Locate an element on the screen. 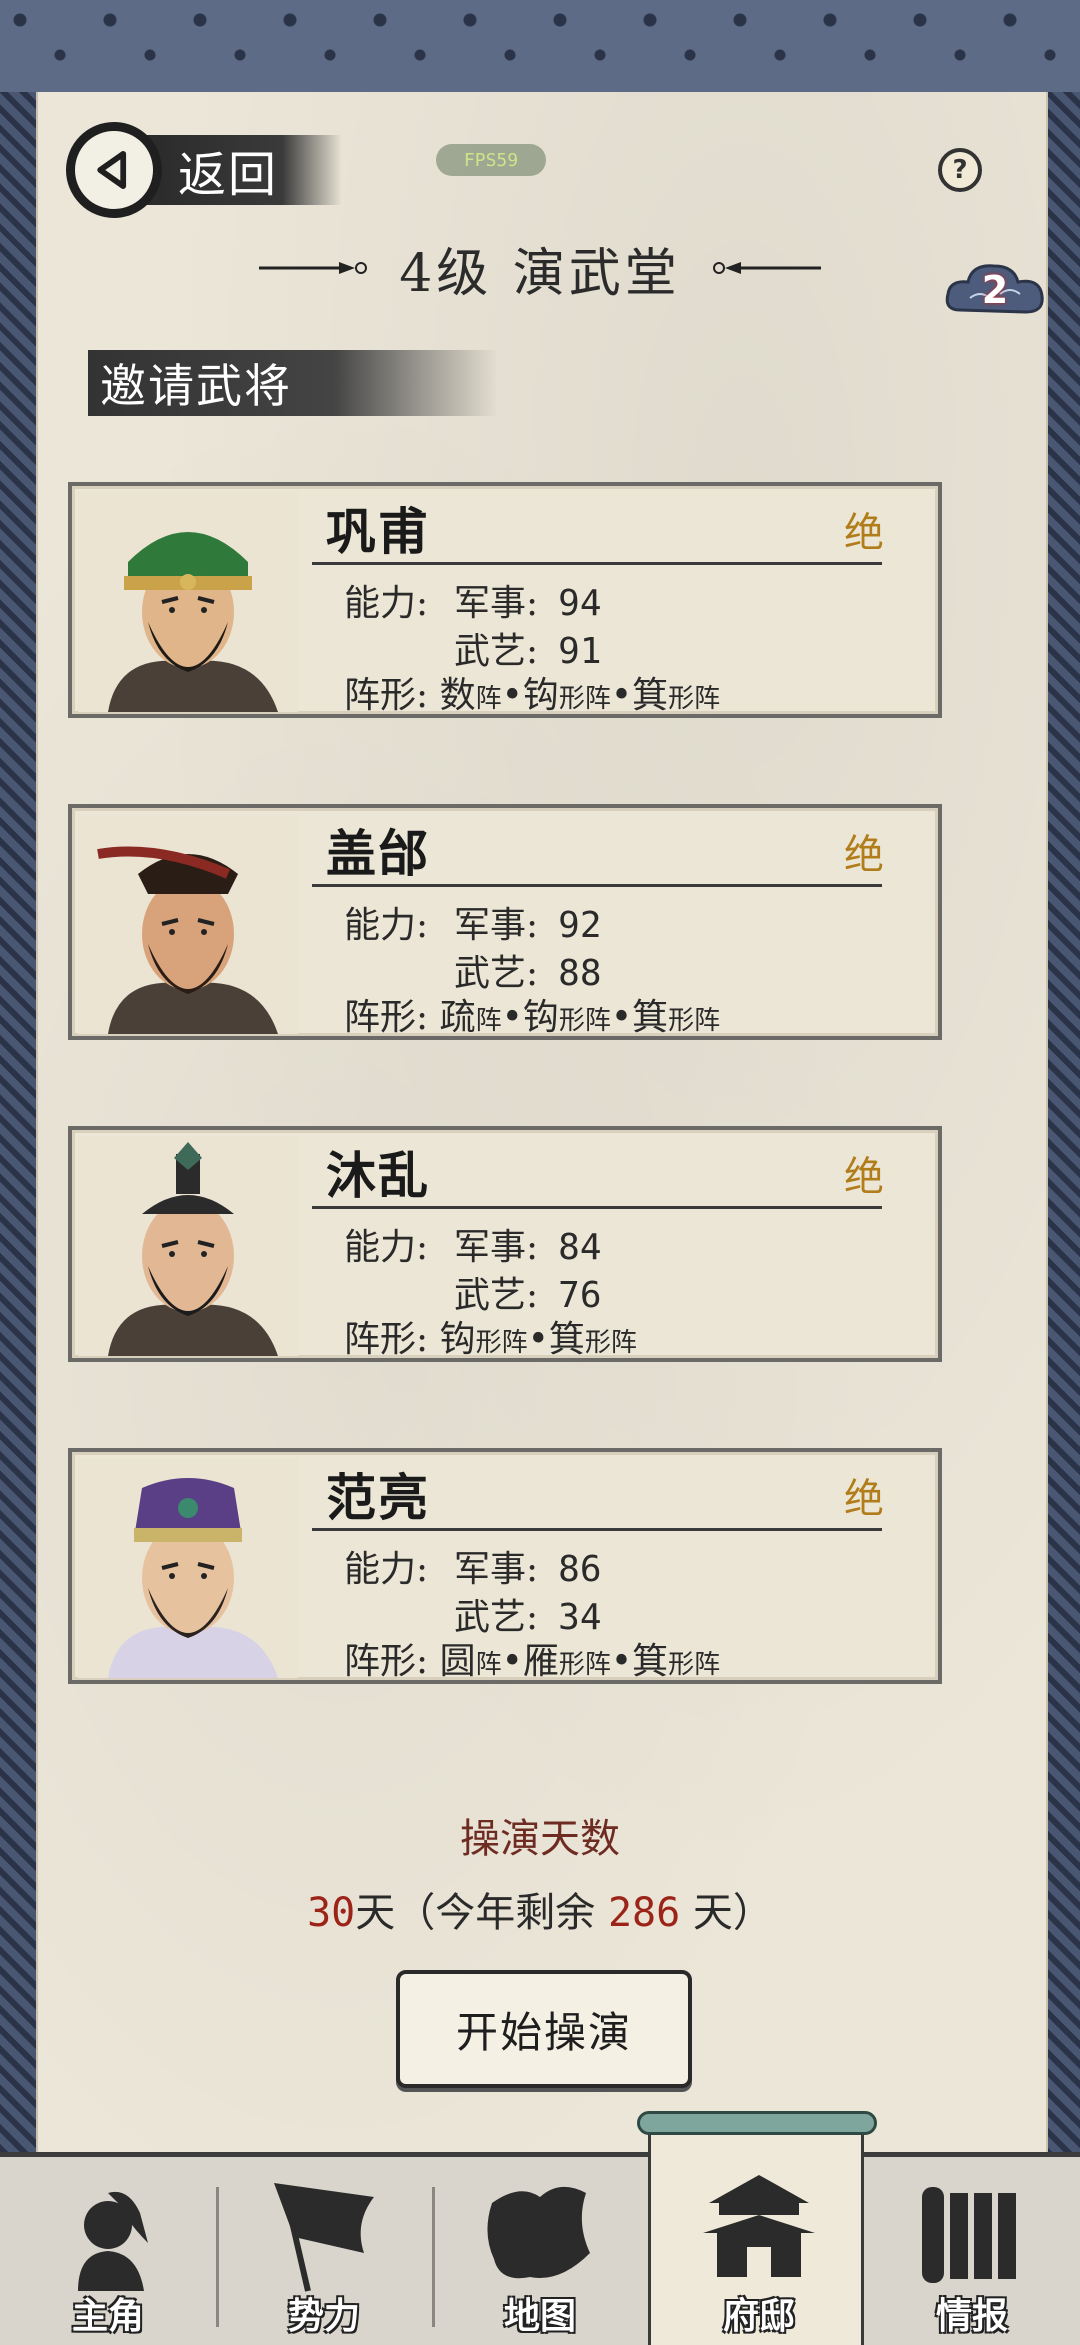 Image resolution: width=1080 pixels, height=2345 pixels. military-stat: 军事: 86 is located at coordinates (528, 1566).